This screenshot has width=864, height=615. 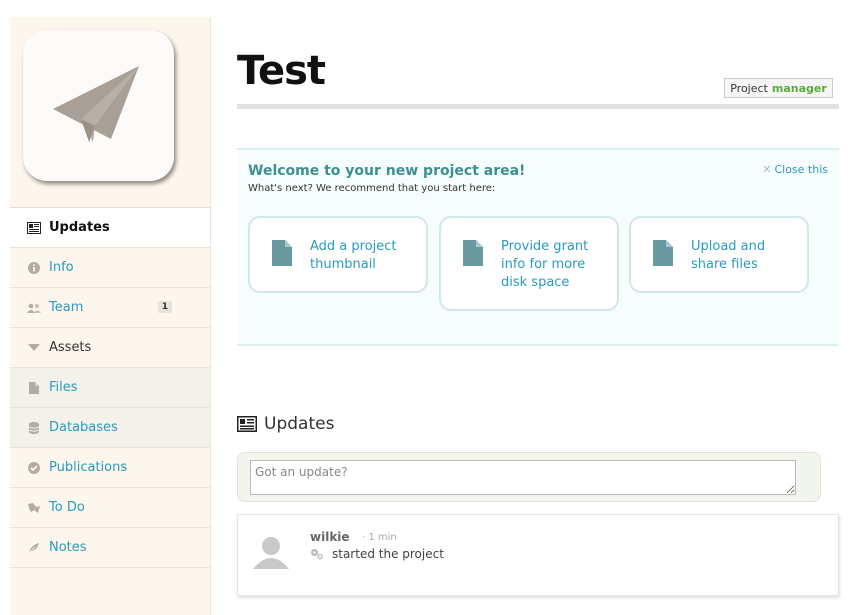 I want to click on sidebar-item-publications: Publications, so click(x=110, y=468).